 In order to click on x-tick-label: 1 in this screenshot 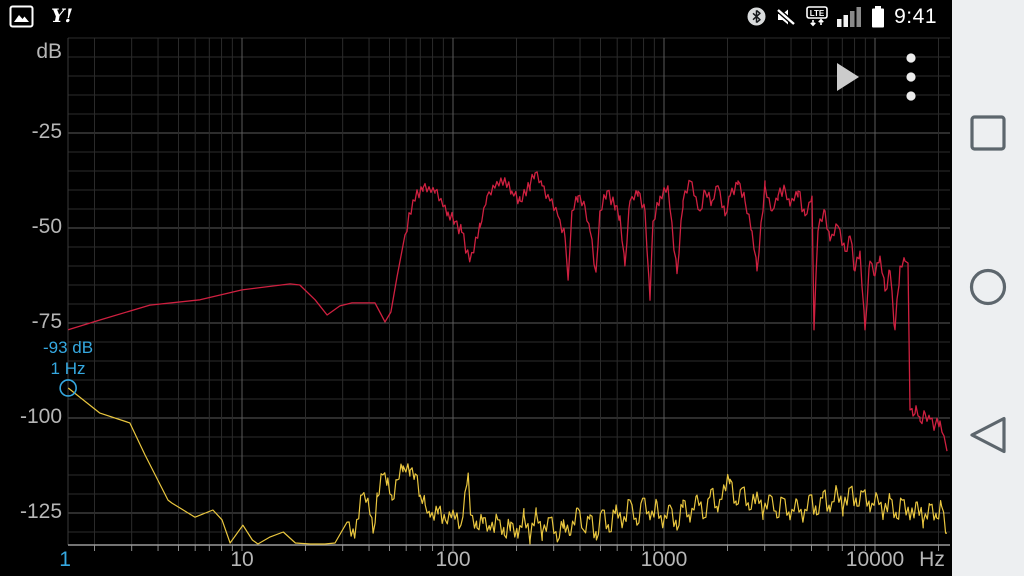, I will do `click(65, 559)`.